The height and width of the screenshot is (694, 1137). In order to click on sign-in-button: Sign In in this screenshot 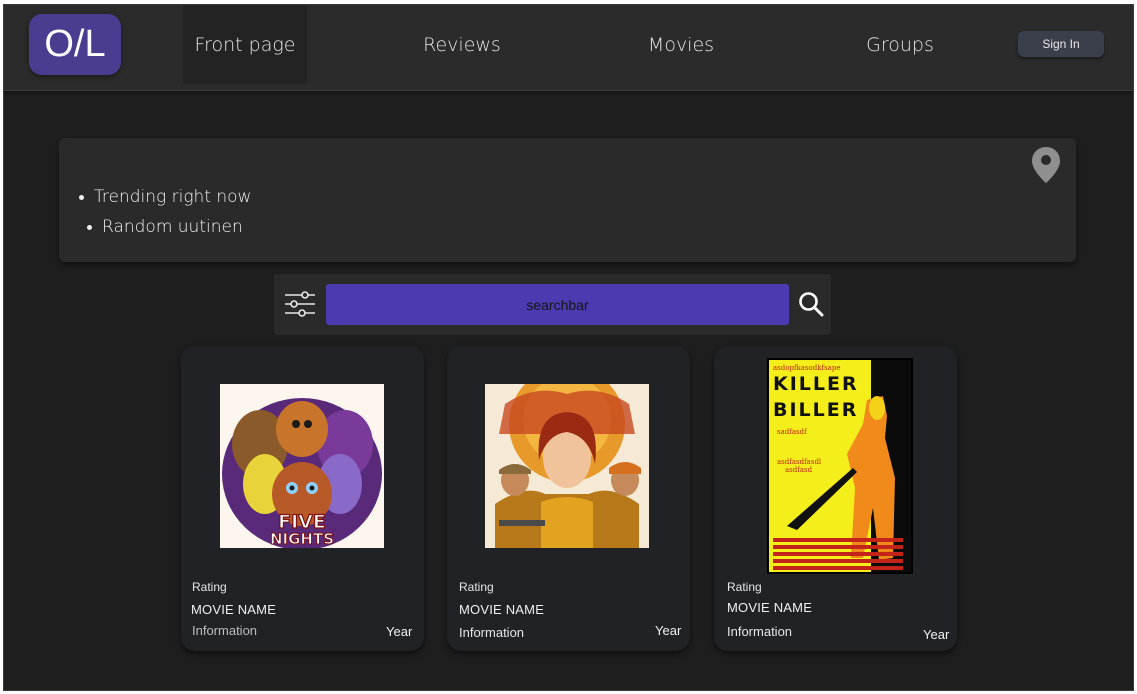, I will do `click(1061, 44)`.